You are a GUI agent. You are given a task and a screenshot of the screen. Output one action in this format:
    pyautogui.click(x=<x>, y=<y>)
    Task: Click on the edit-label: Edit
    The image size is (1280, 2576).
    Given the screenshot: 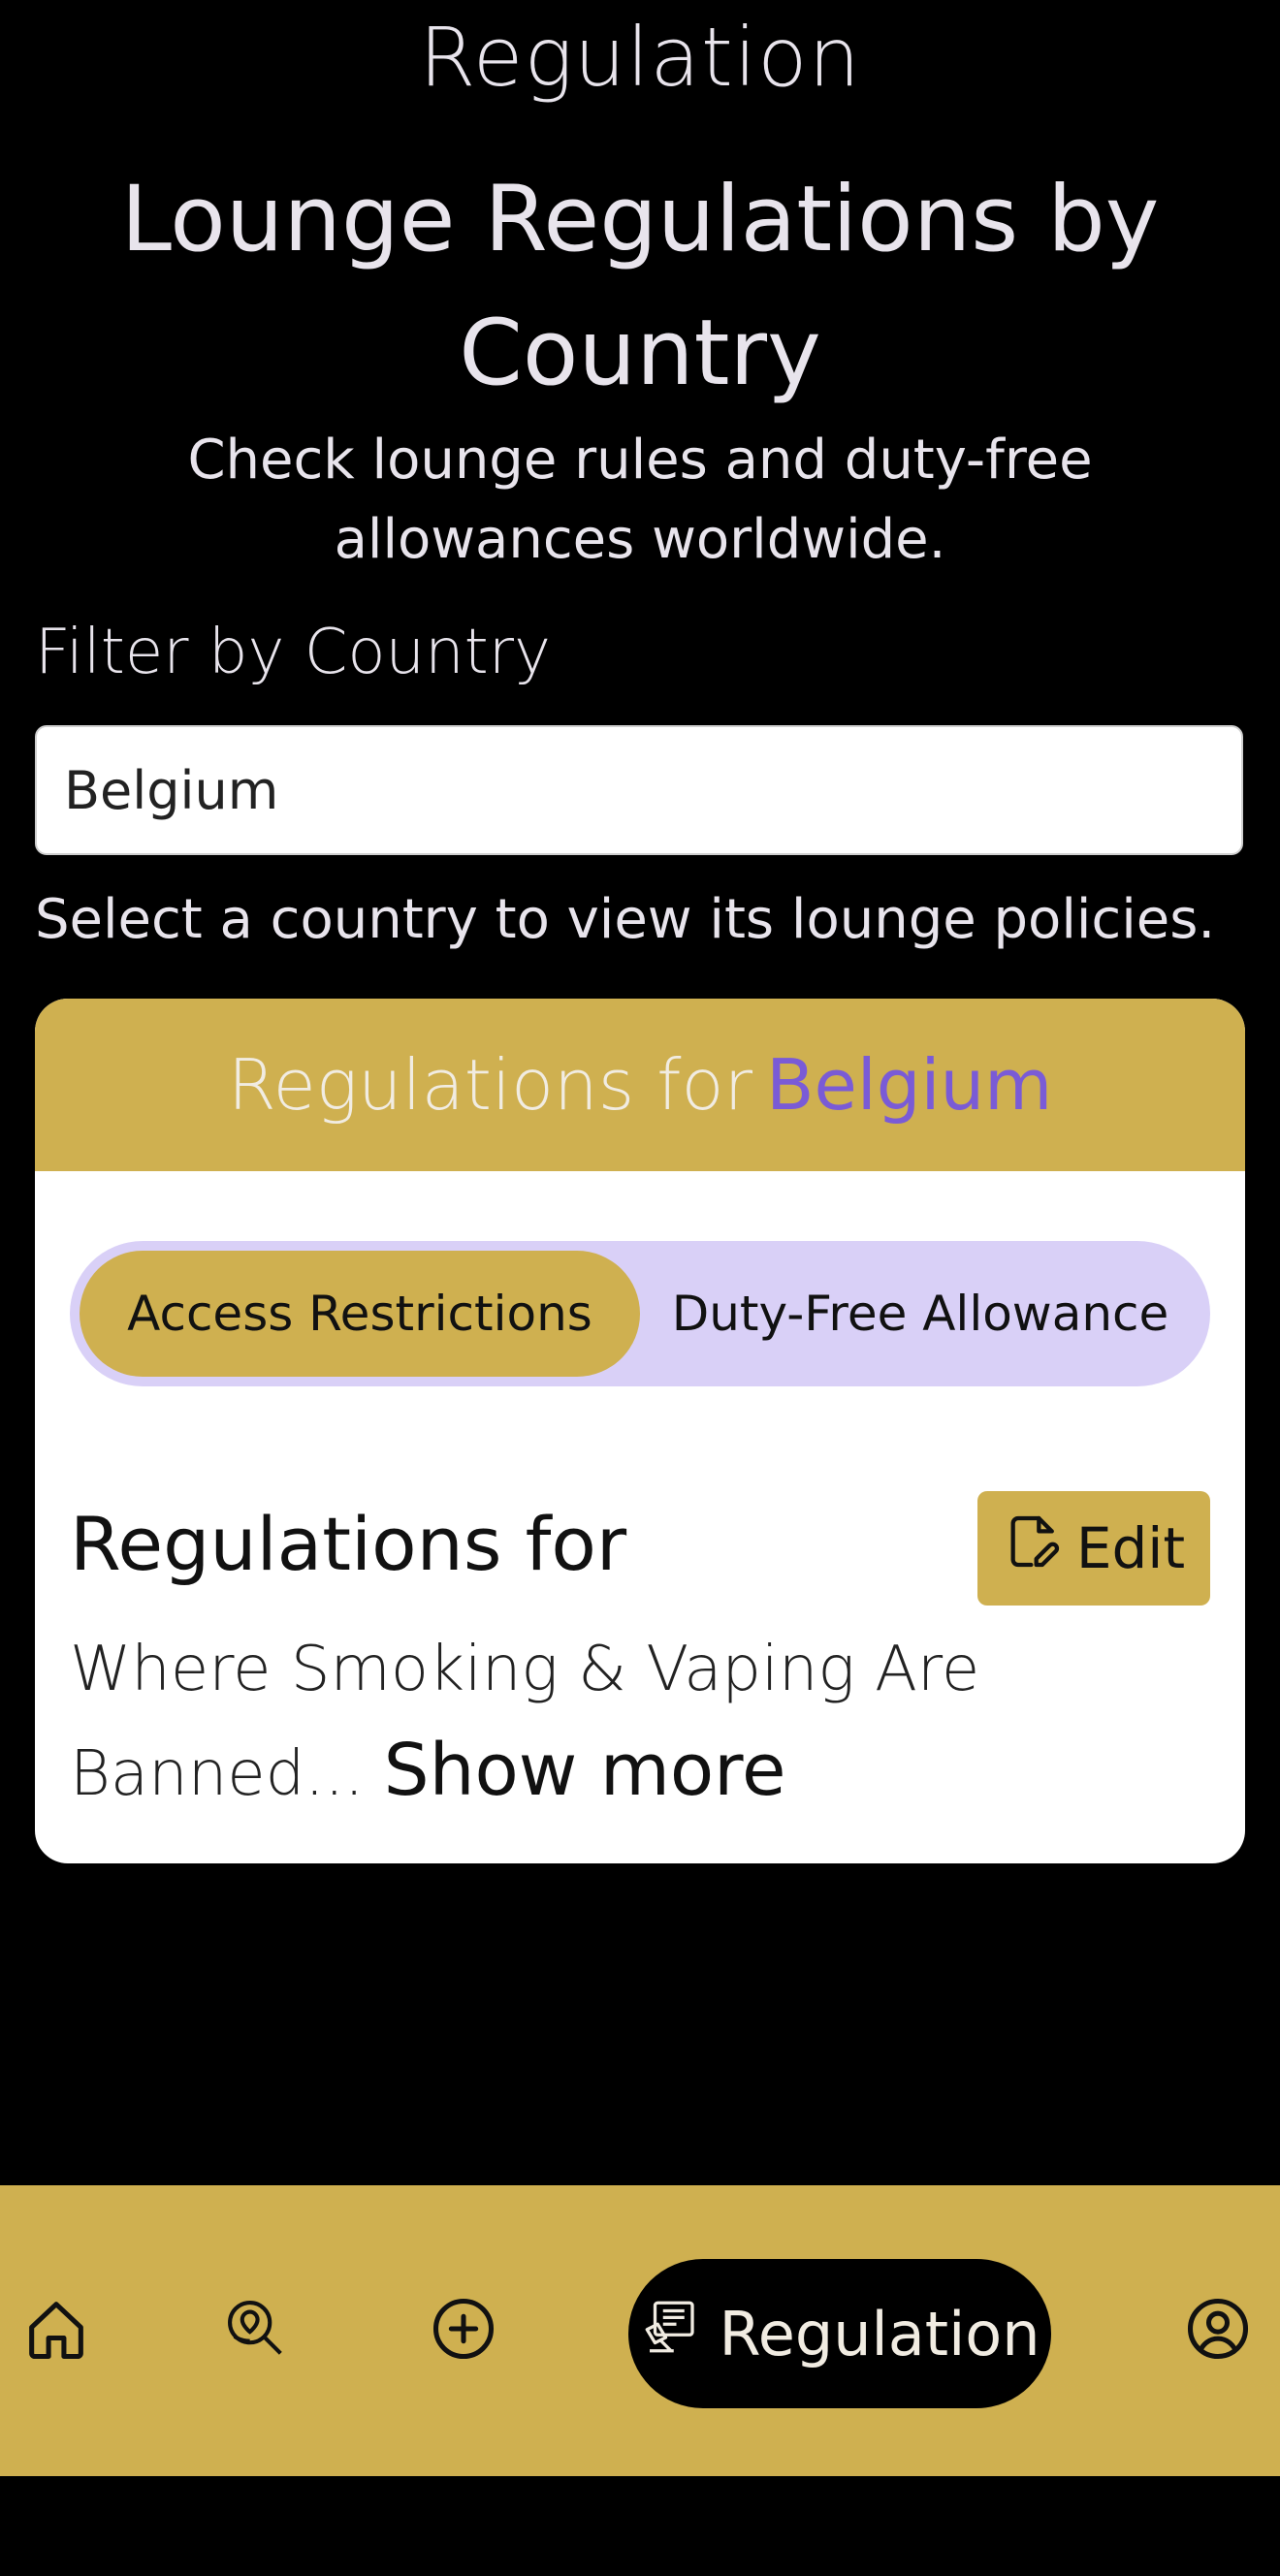 What is the action you would take?
    pyautogui.click(x=1130, y=1548)
    